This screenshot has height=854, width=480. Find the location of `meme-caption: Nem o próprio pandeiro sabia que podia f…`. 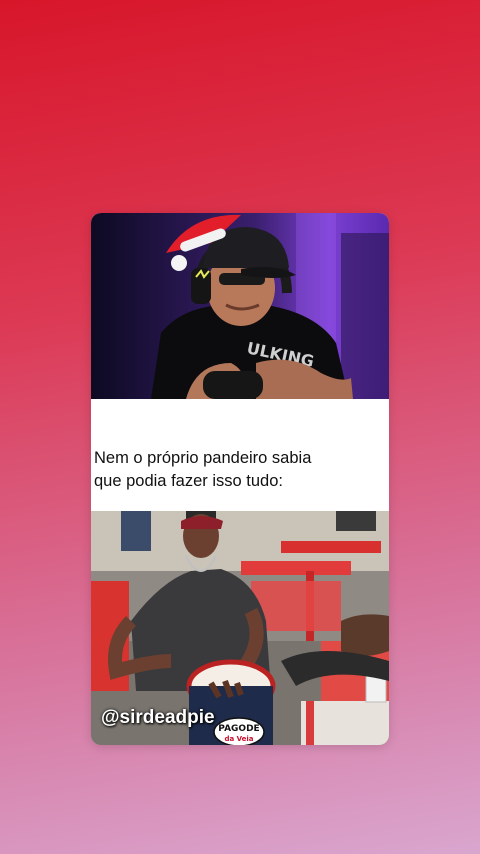

meme-caption: Nem o próprio pandeiro sabia que podia f… is located at coordinates (239, 470).